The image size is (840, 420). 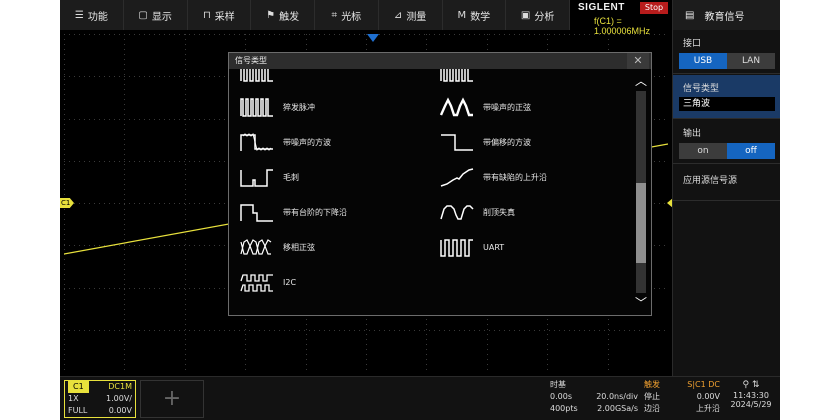 What do you see at coordinates (529, 247) in the screenshot?
I see `signal-item-uart: UART` at bounding box center [529, 247].